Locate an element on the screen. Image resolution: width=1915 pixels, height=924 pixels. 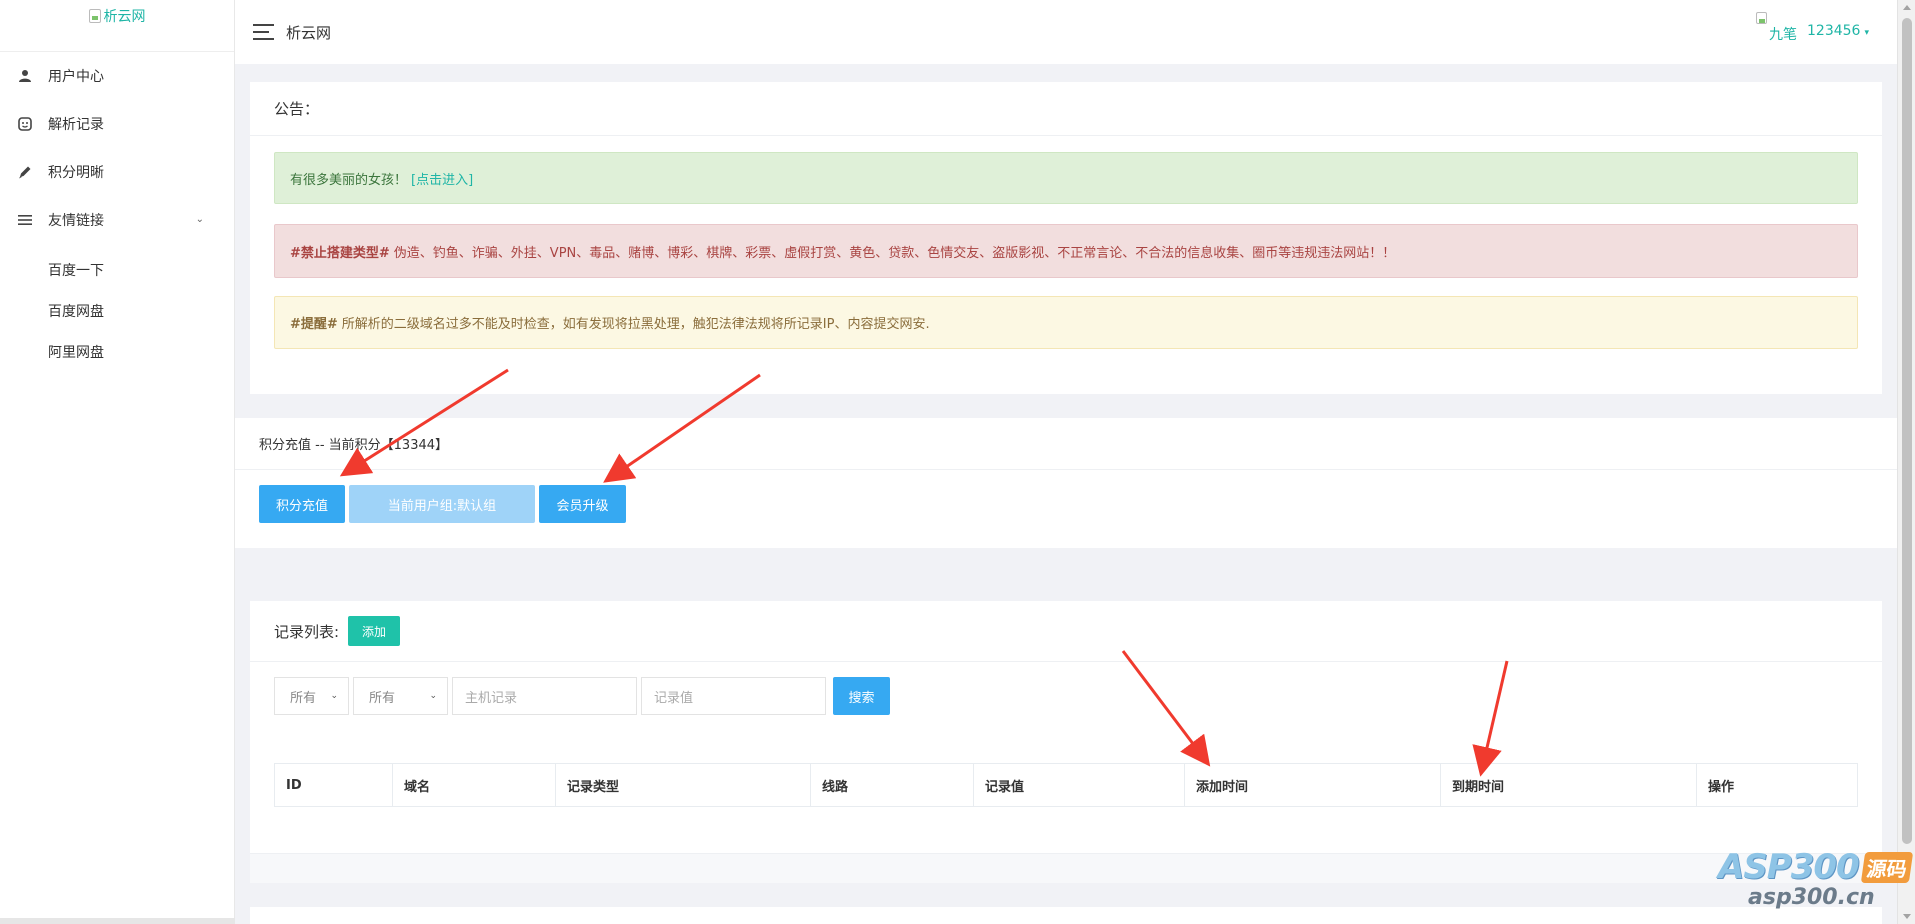
logo-image: 析云网 is located at coordinates (117, 16).